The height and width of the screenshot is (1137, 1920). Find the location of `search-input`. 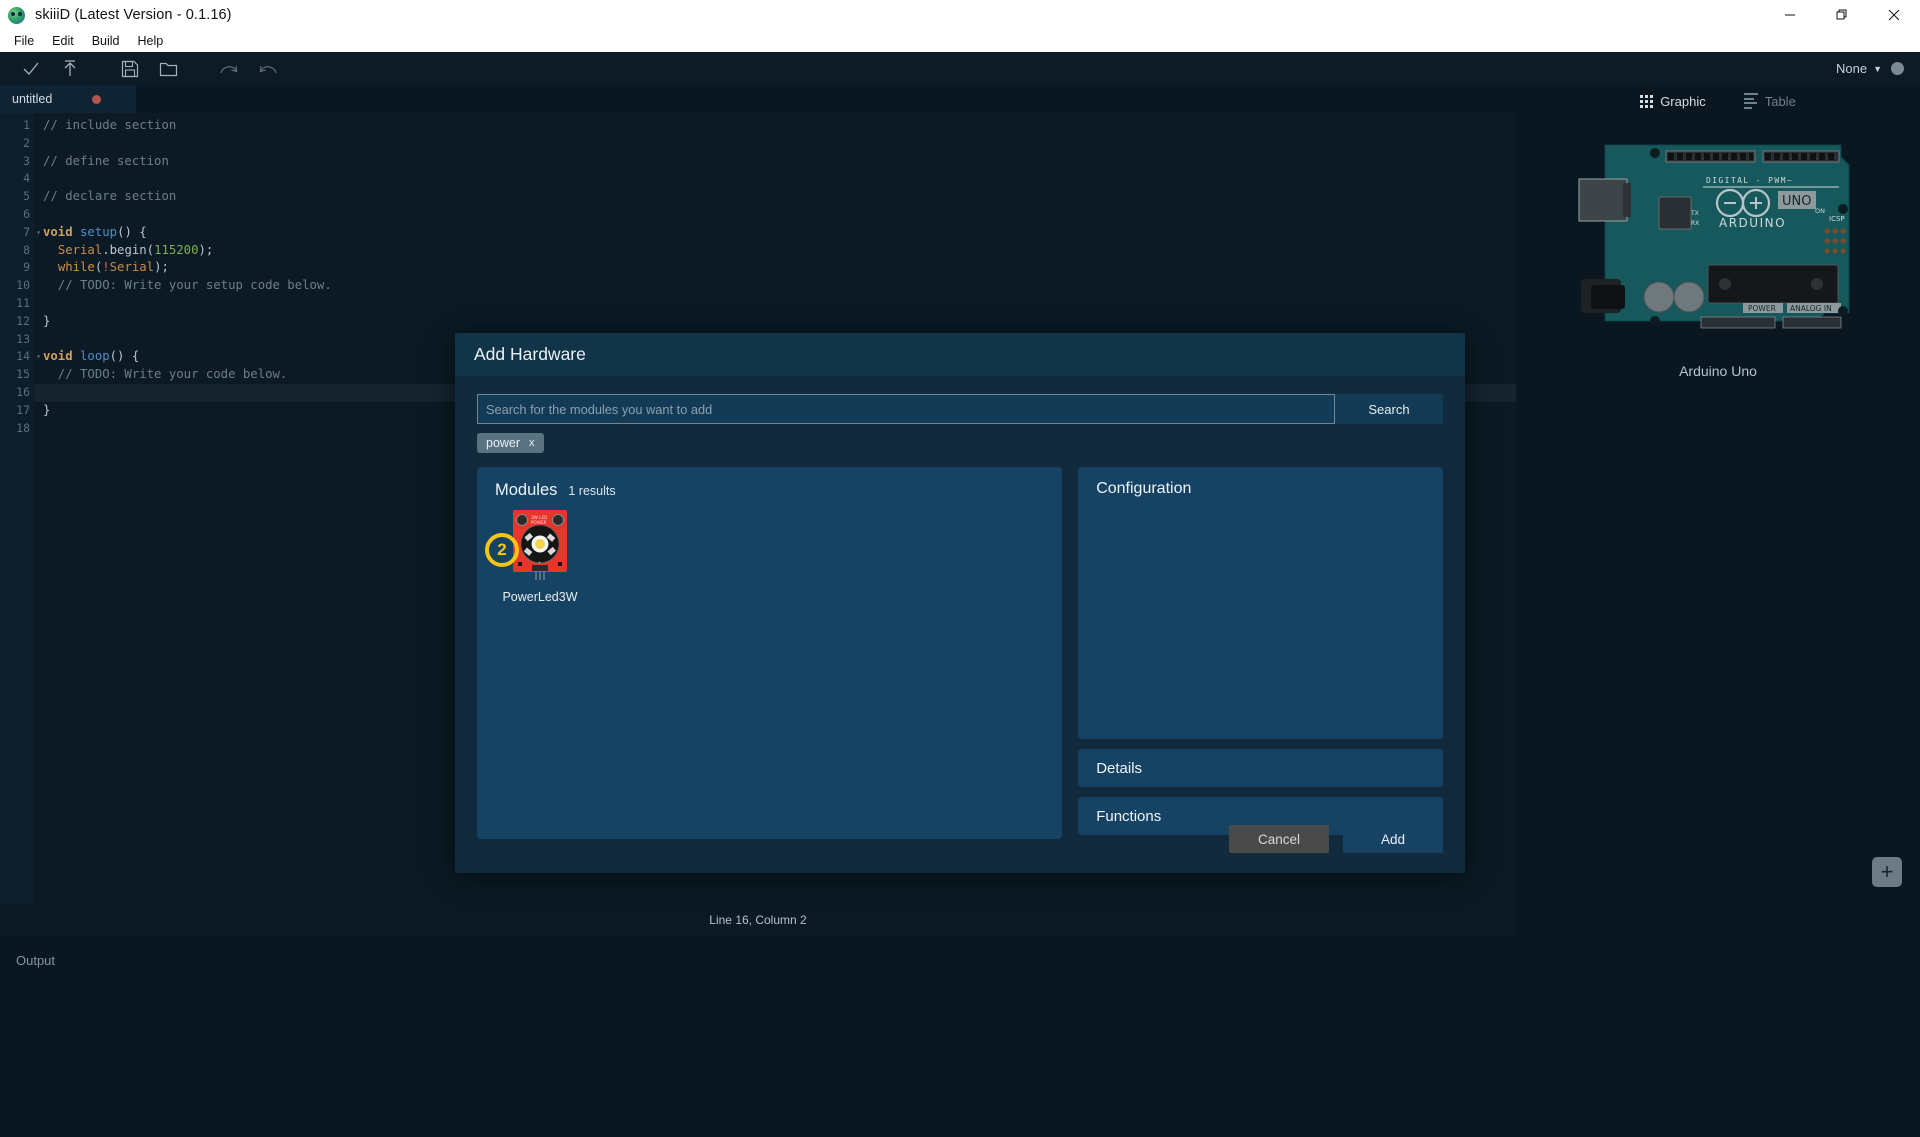

search-input is located at coordinates (906, 409).